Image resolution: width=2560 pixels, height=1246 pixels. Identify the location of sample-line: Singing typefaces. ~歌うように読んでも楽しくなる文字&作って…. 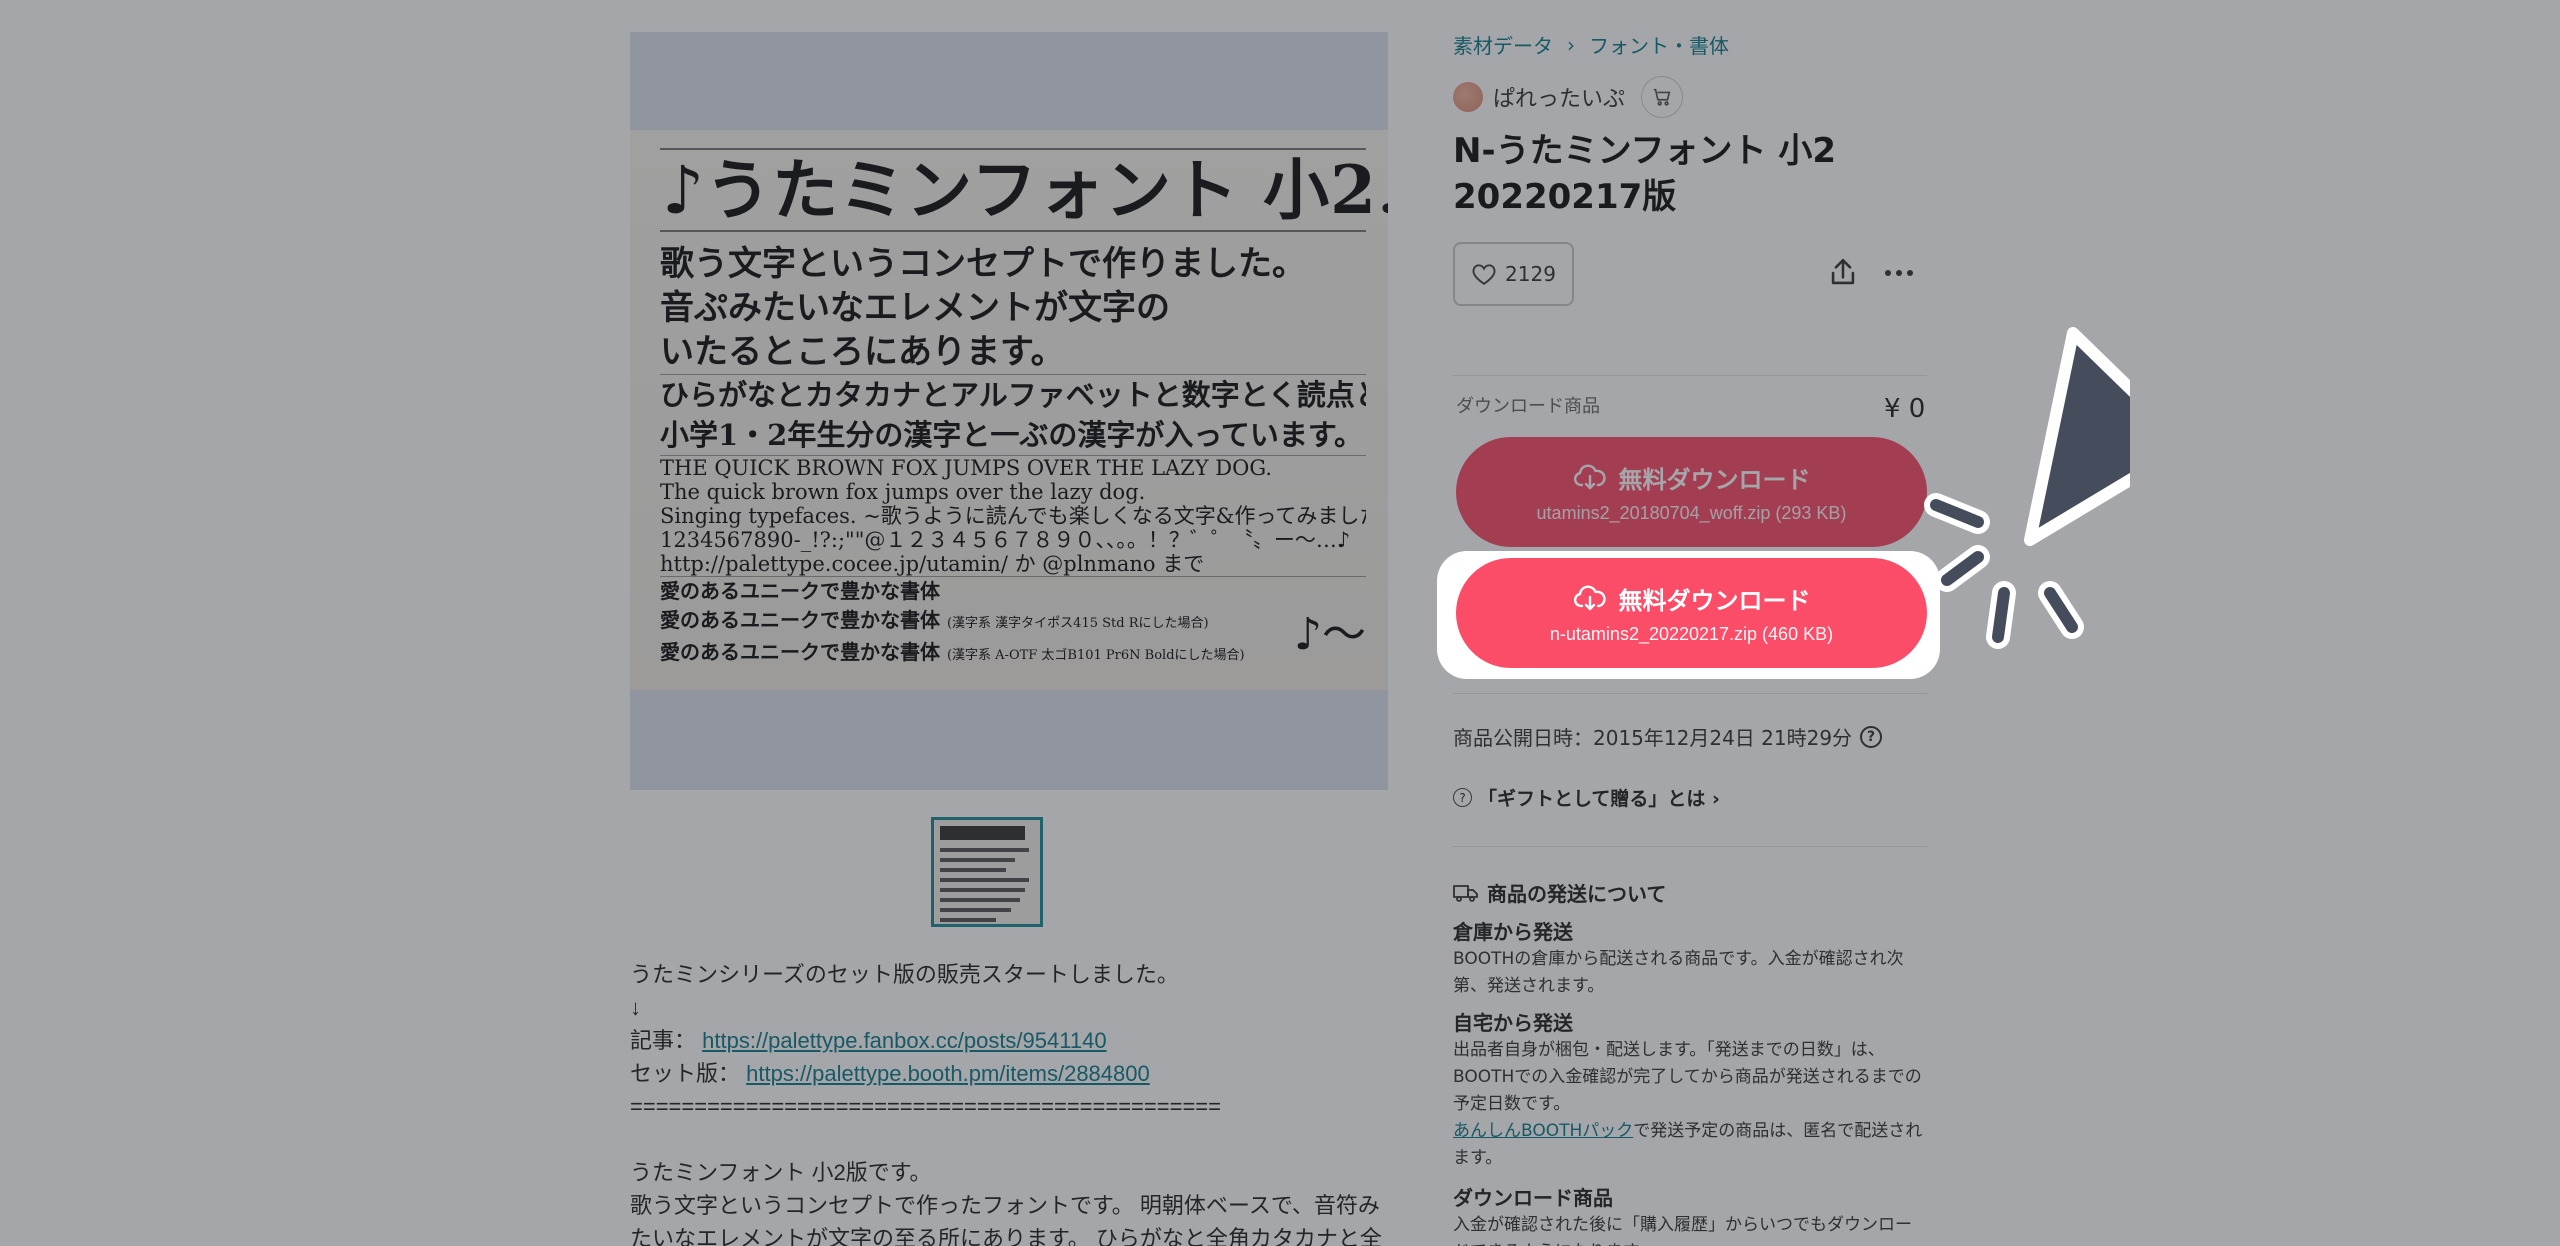
(1013, 516).